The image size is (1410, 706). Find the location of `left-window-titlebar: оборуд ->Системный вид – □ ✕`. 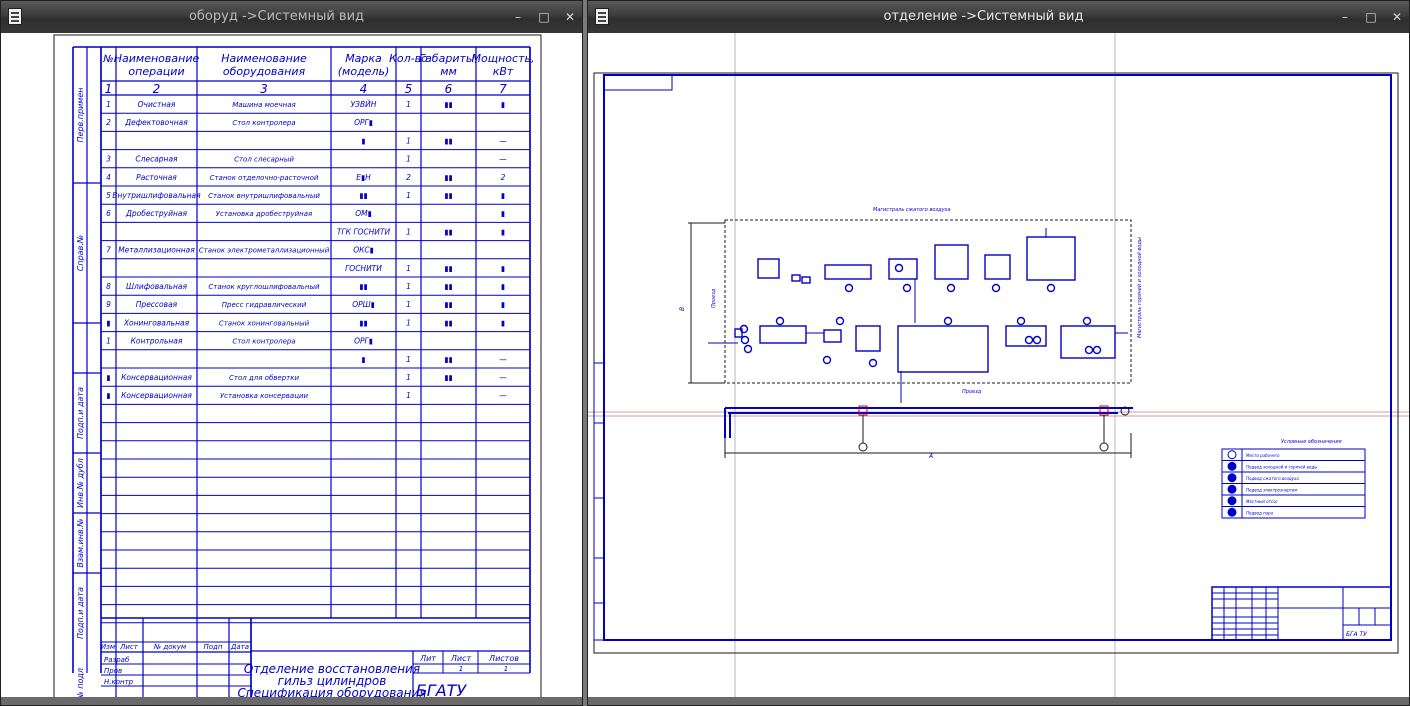

left-window-titlebar: оборуд ->Системный вид – □ ✕ is located at coordinates (291, 17).